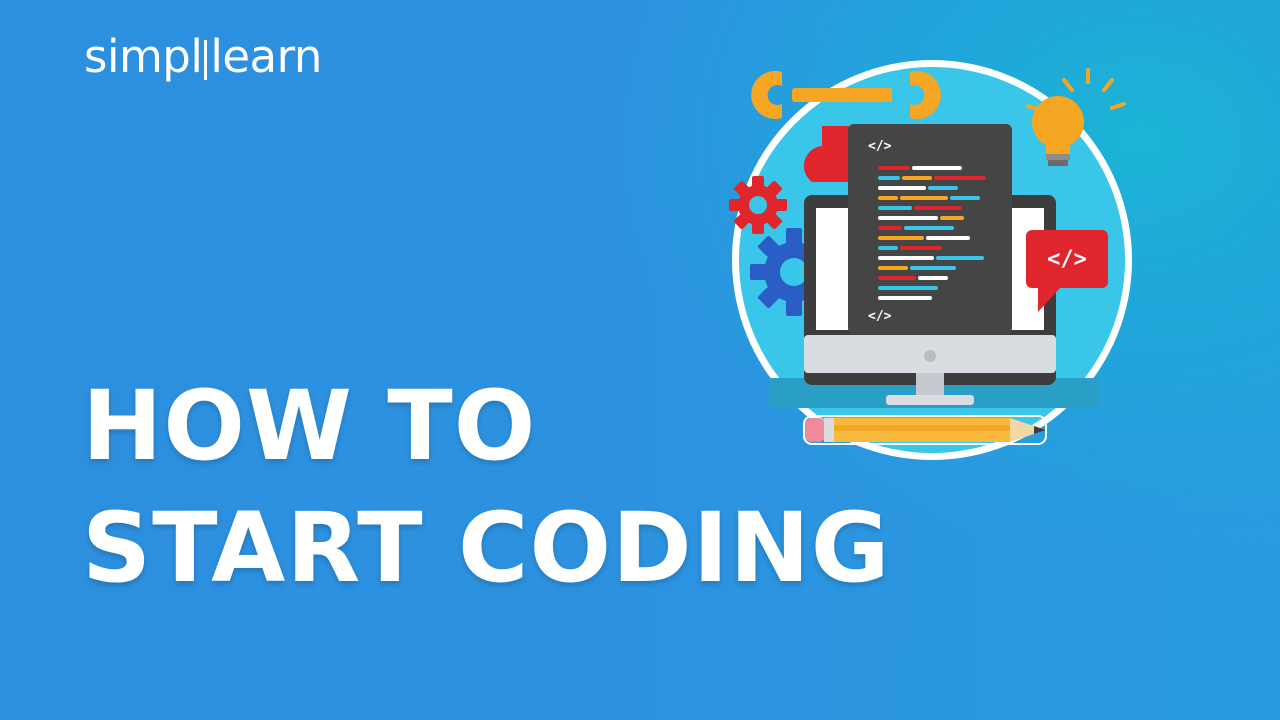  What do you see at coordinates (486, 548) in the screenshot?
I see `headline-line-2: START CODING` at bounding box center [486, 548].